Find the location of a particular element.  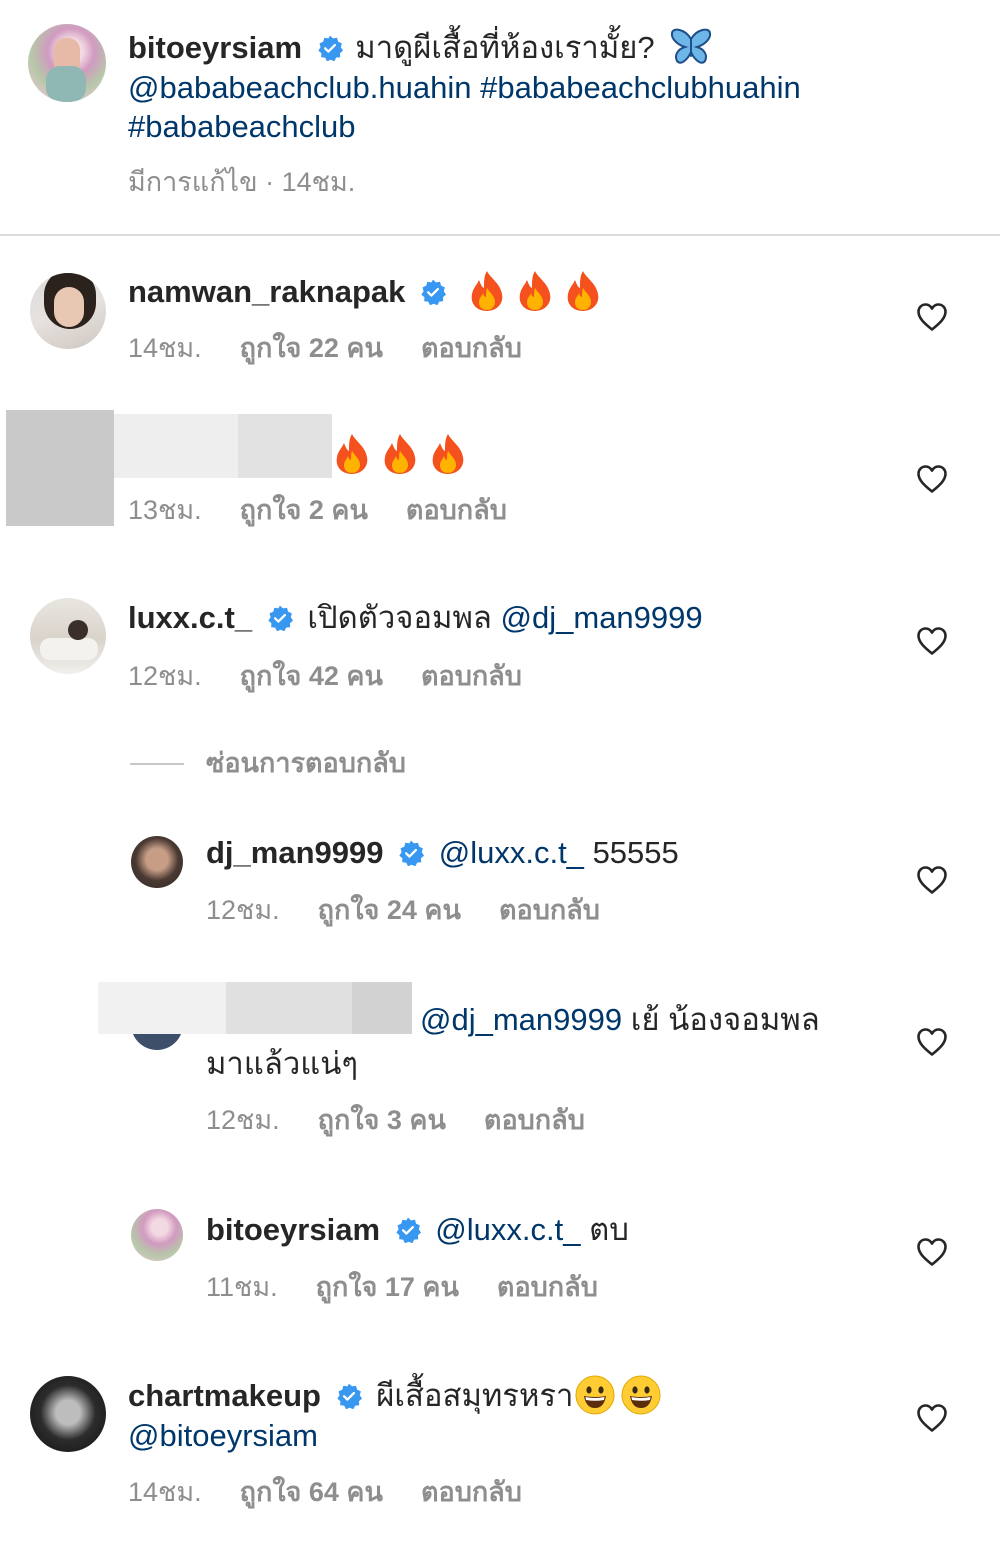

reply-text: bitoeyrsiam @luxx.c.t_ ตบ is located at coordinates (417, 1230).